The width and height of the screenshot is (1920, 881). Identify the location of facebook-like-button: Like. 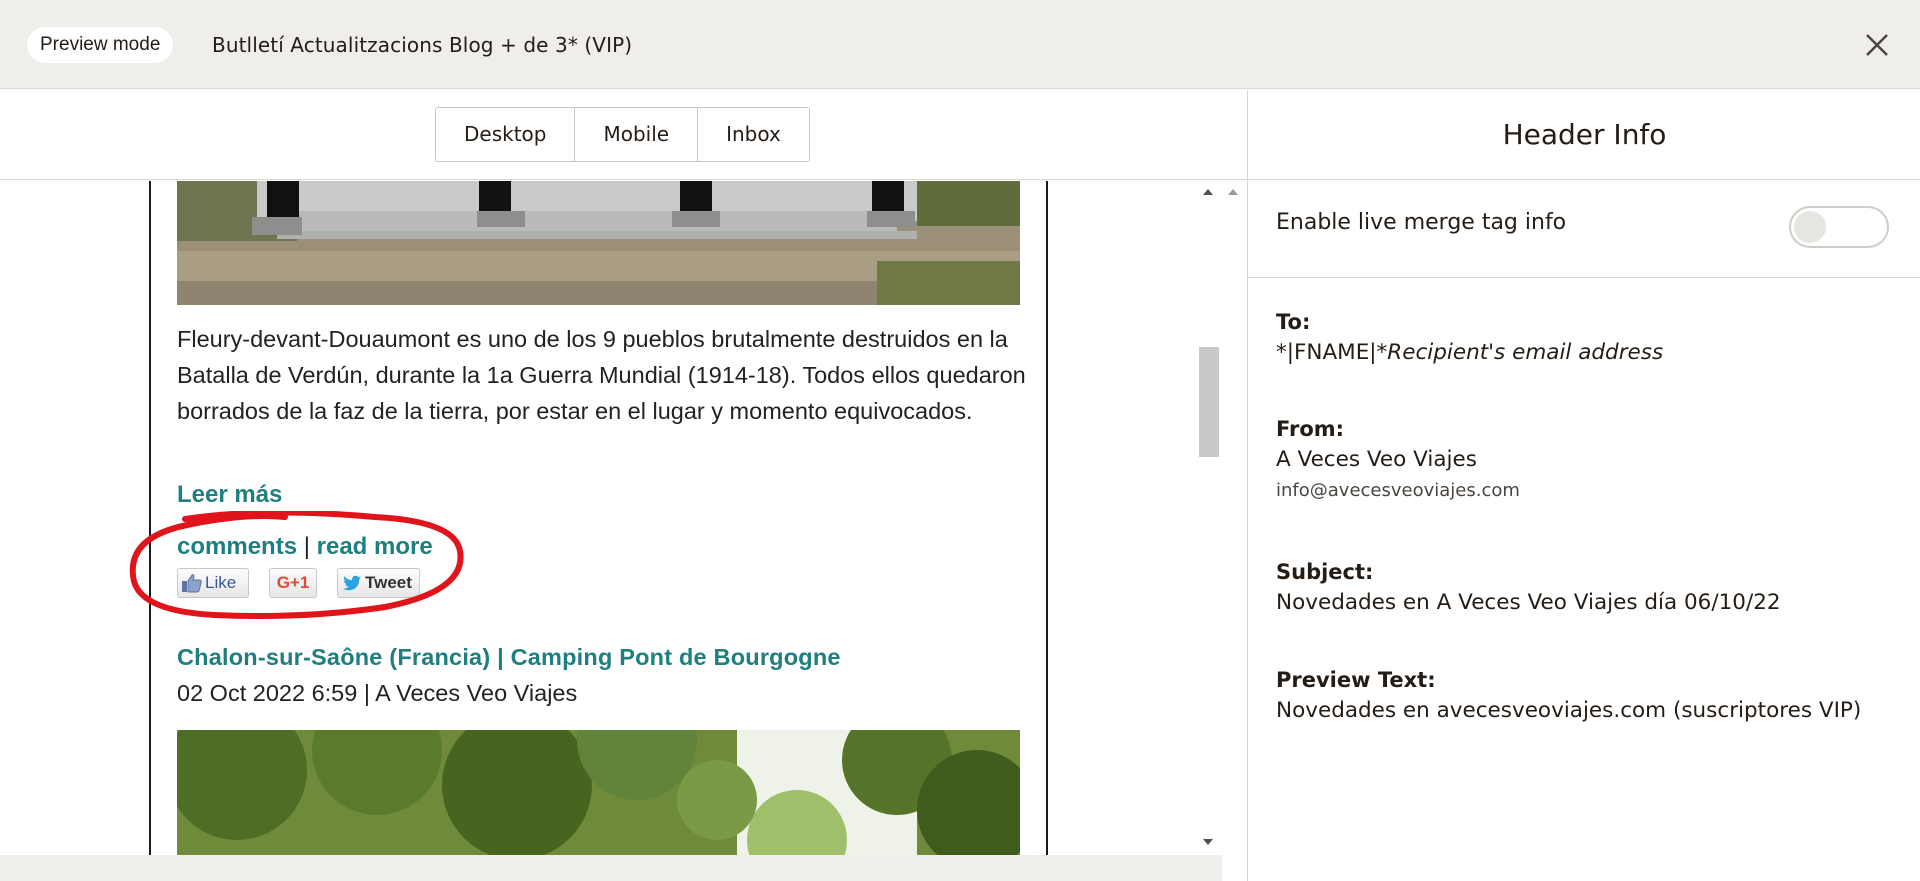
(213, 583).